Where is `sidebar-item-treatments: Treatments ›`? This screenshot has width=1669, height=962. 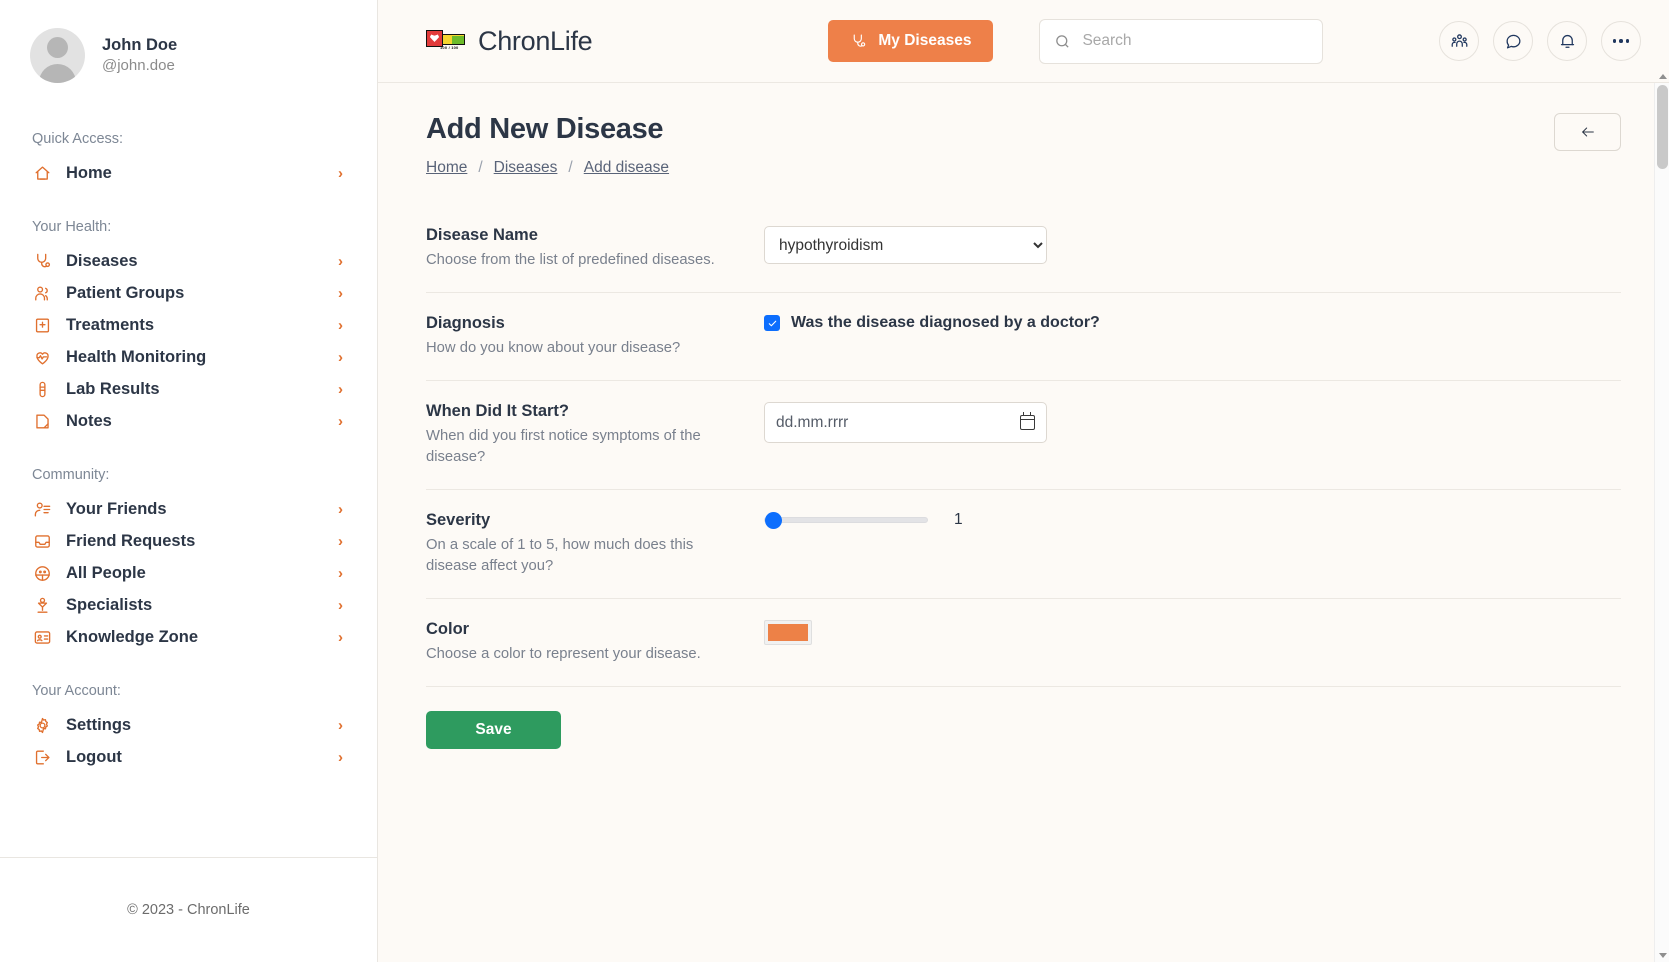
sidebar-item-treatments: Treatments › is located at coordinates (188, 325).